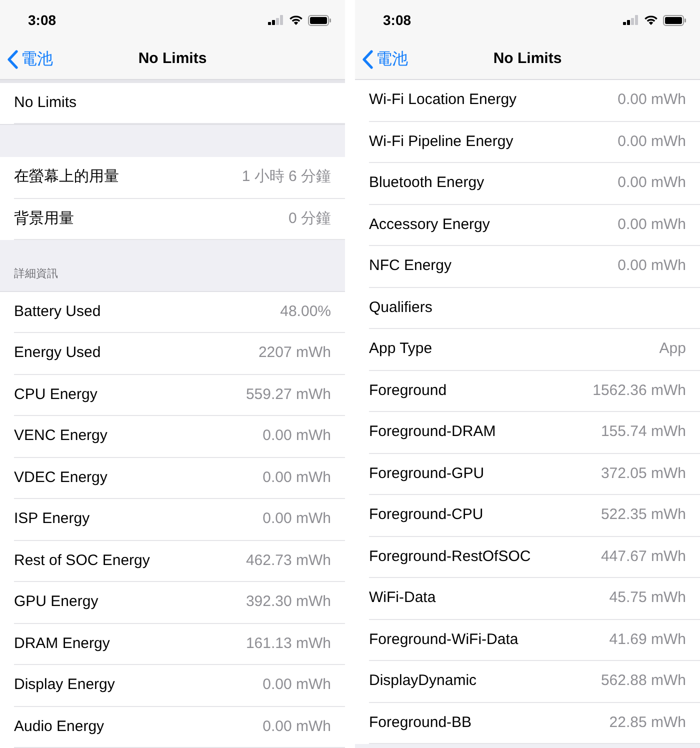  I want to click on row-value: 559.27 mWh, so click(288, 394).